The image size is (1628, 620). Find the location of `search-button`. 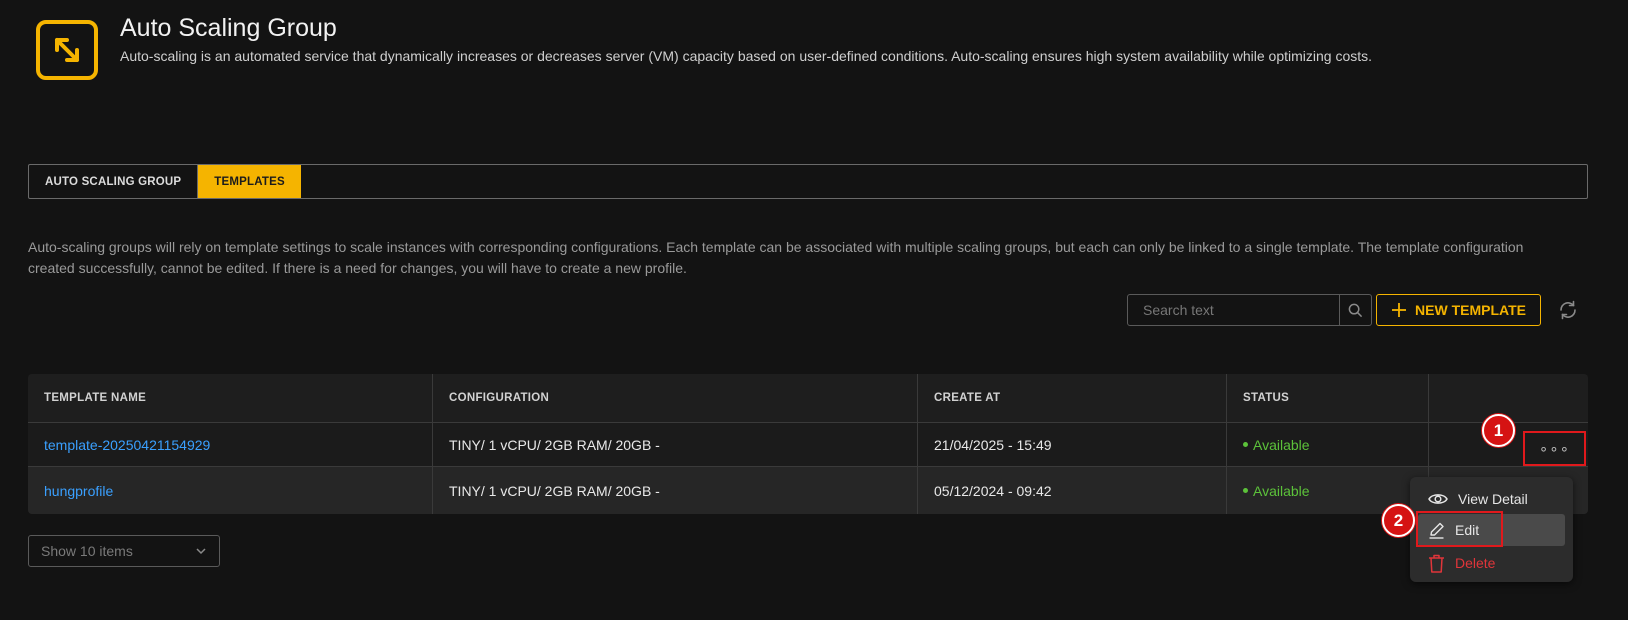

search-button is located at coordinates (1355, 310).